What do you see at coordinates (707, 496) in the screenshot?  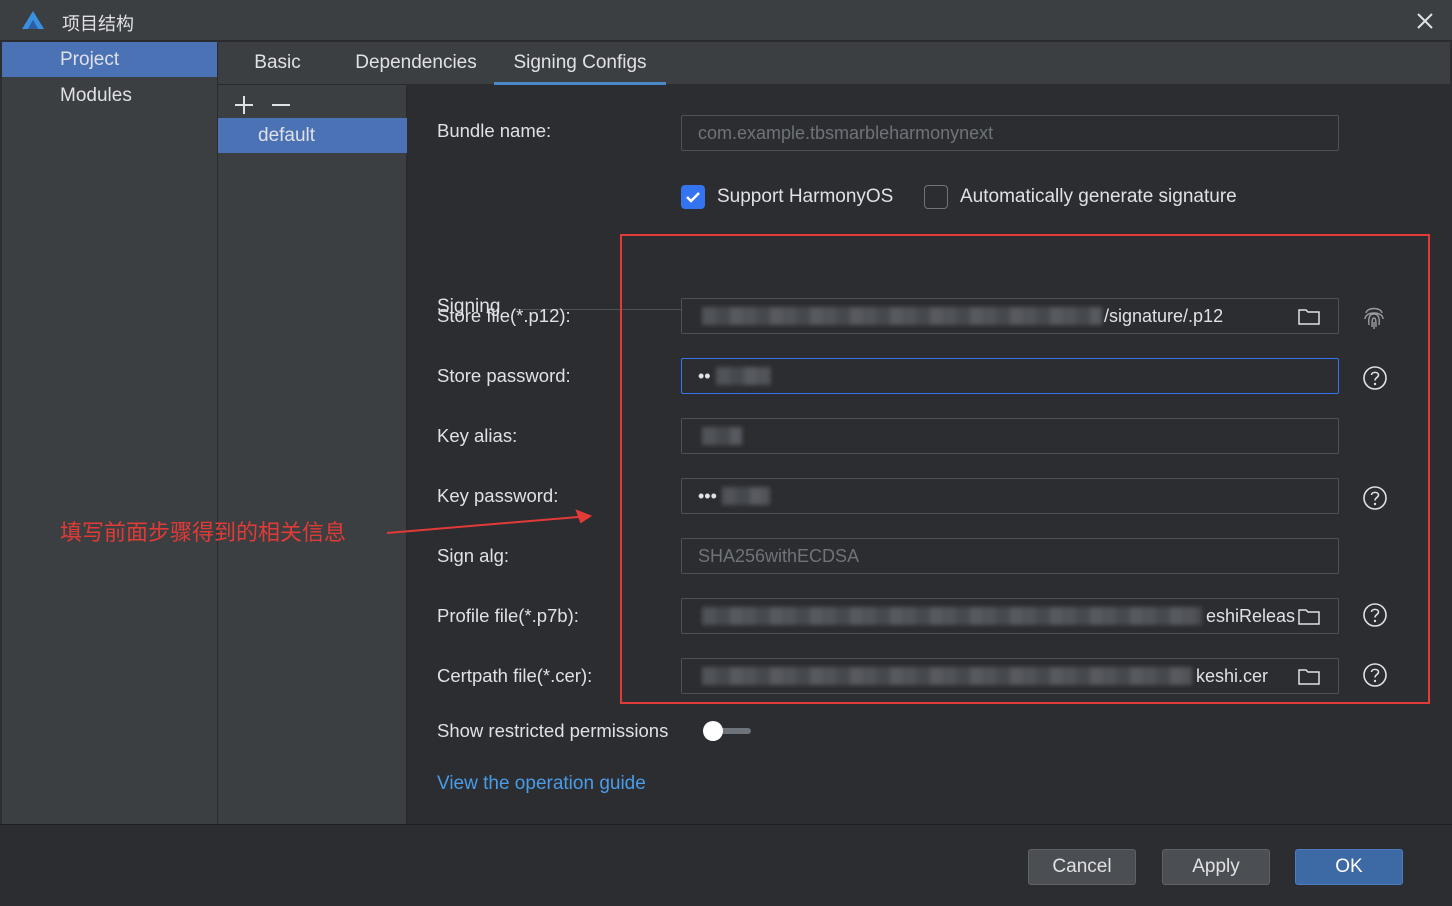 I see `key-password-value: •••` at bounding box center [707, 496].